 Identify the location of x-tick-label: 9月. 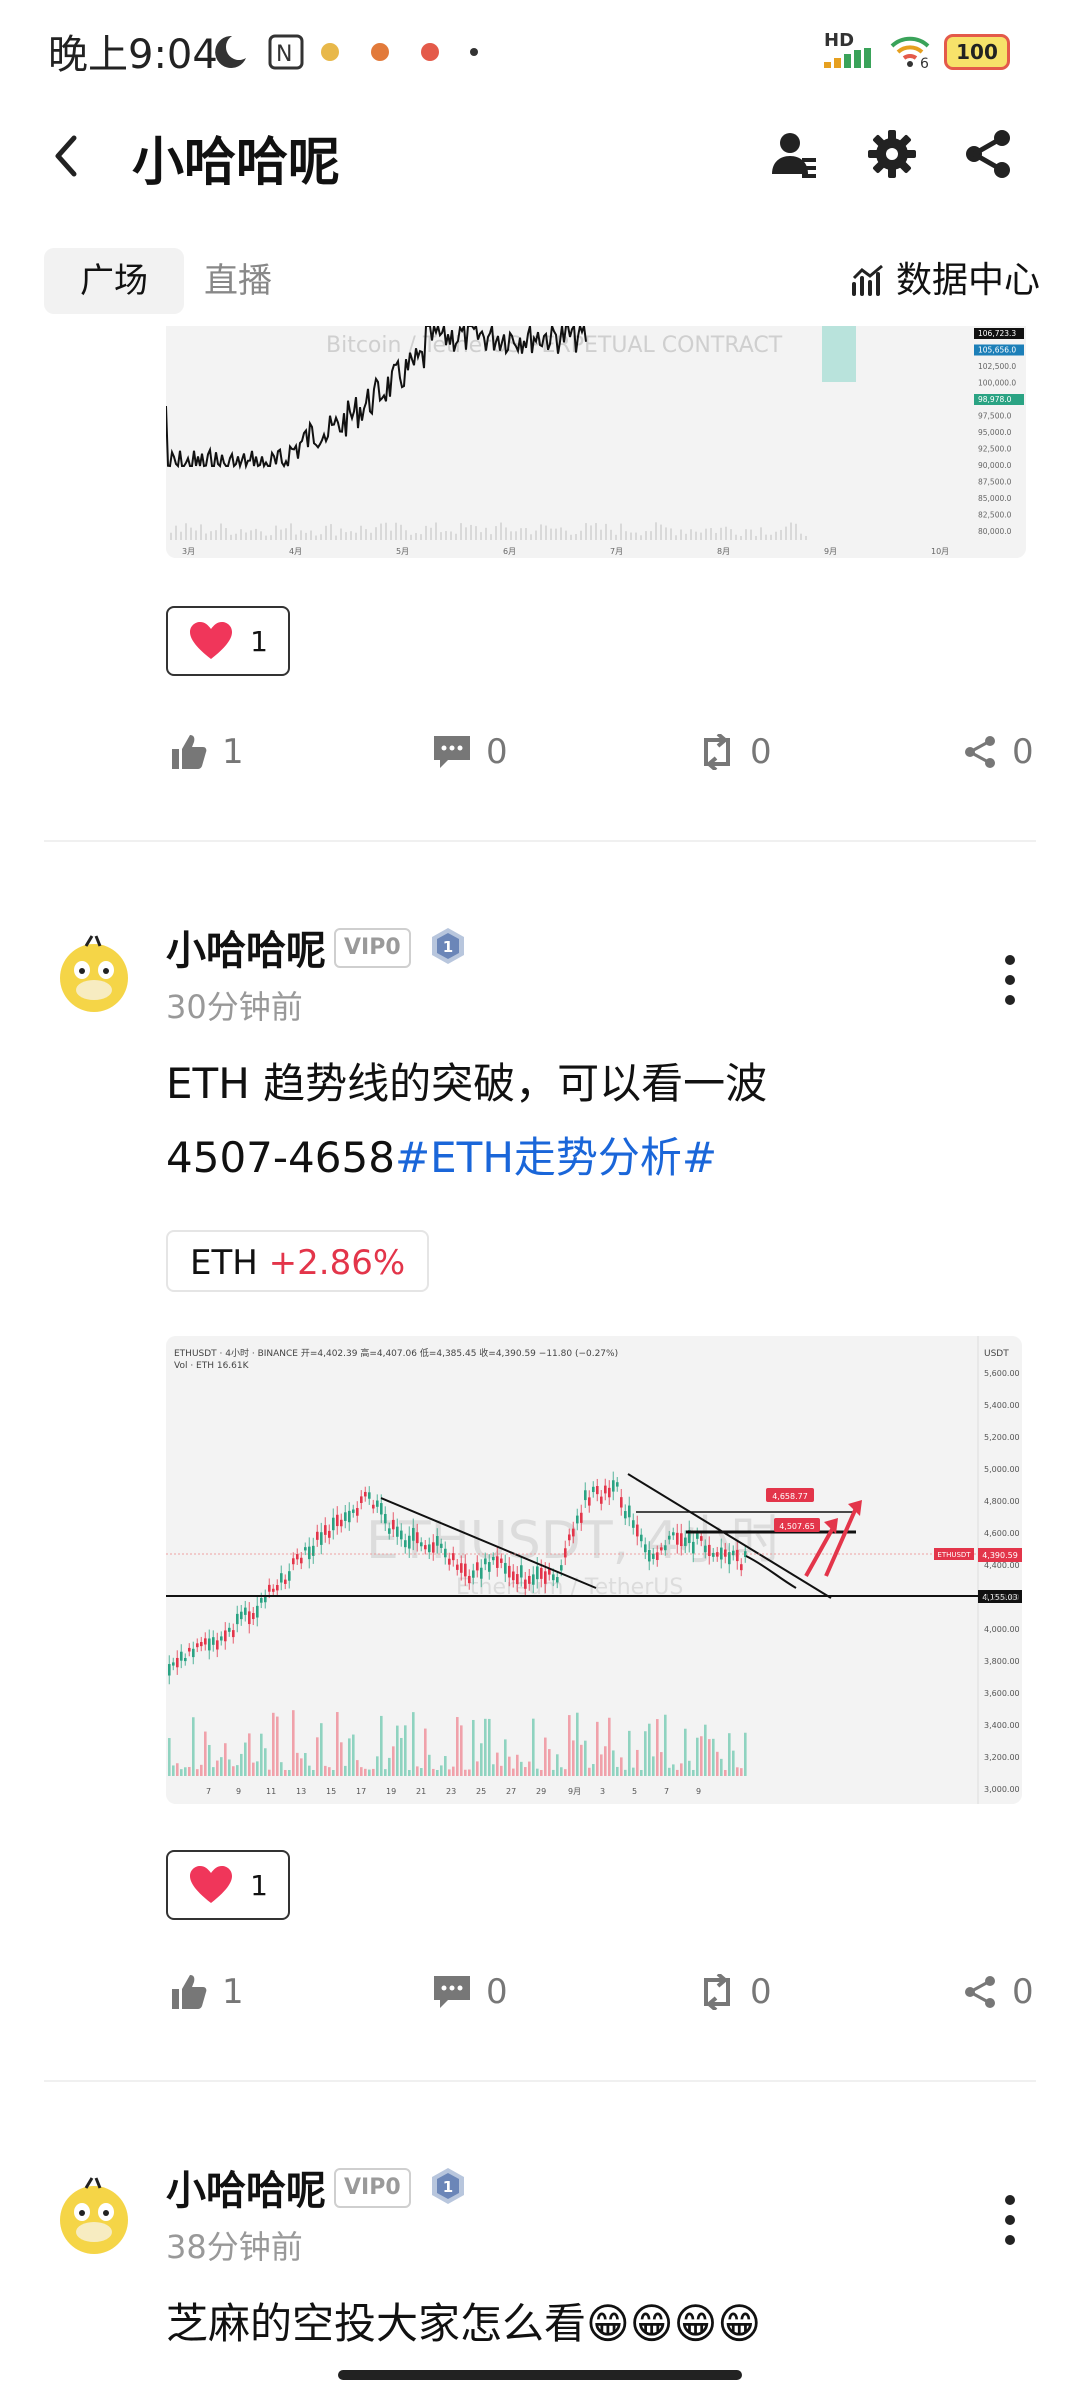
(830, 551).